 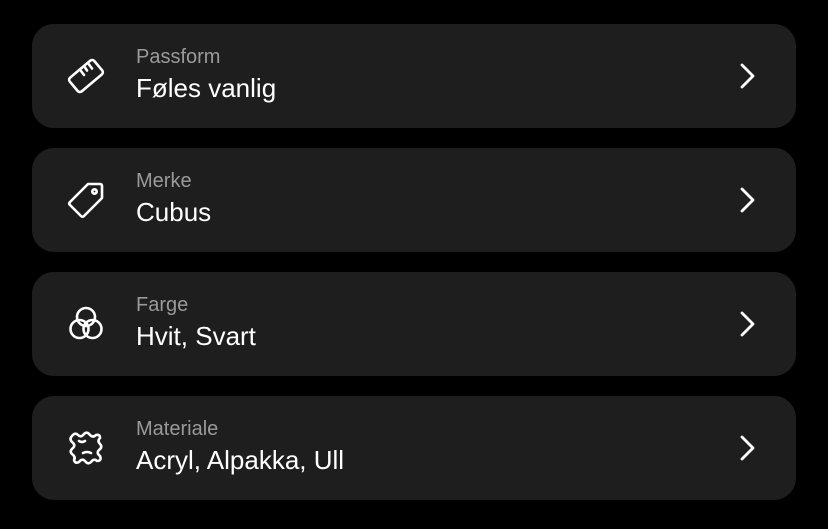 What do you see at coordinates (86, 448) in the screenshot?
I see `fabric-swatch-icon` at bounding box center [86, 448].